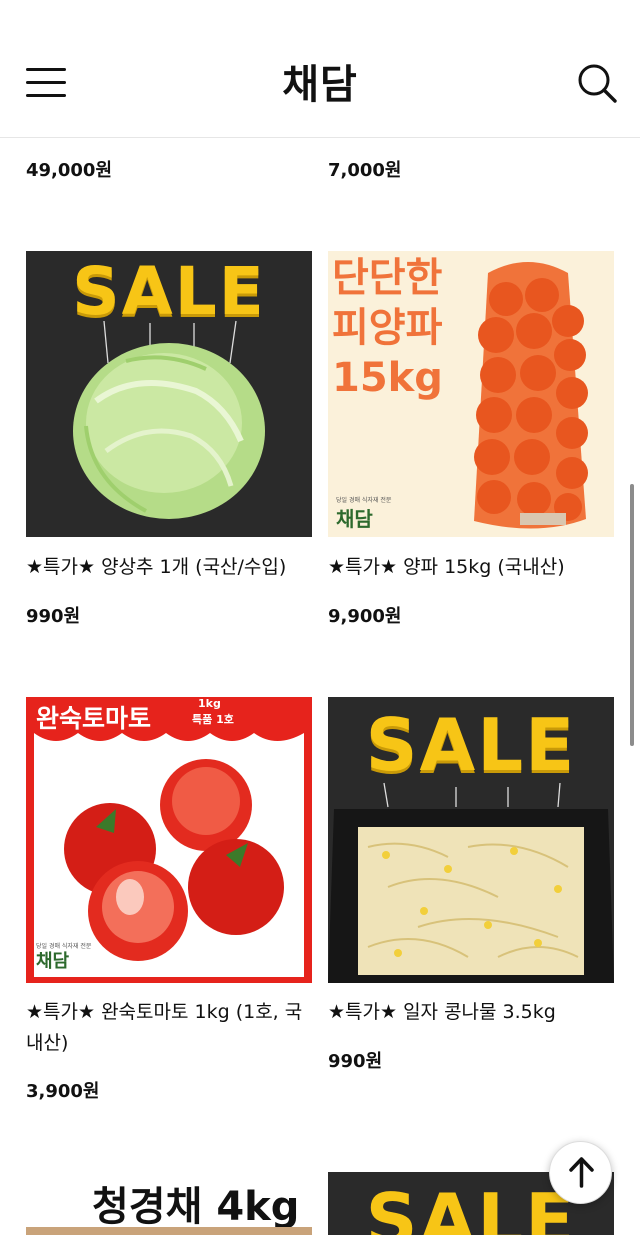  I want to click on scroll-to-top-button, so click(580, 1172).